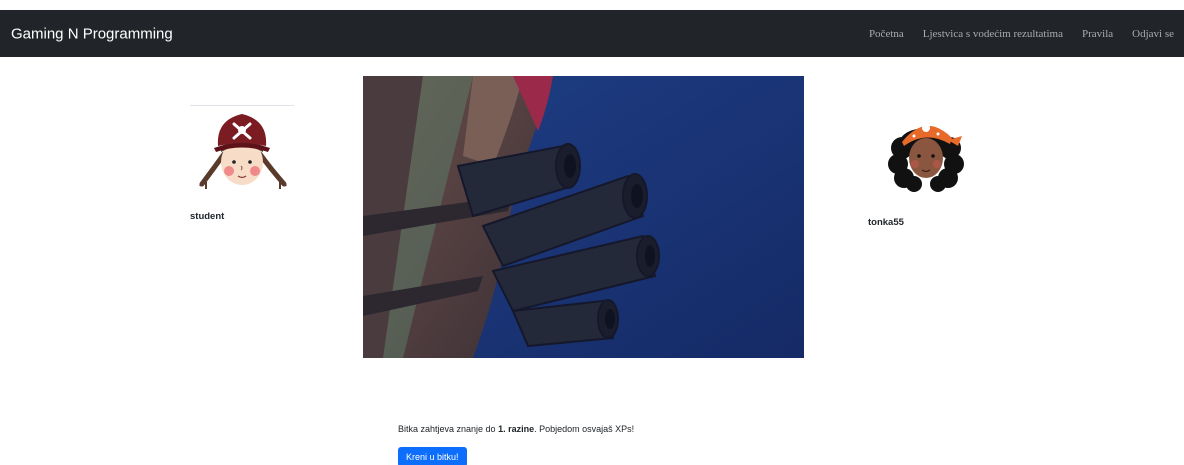 This screenshot has height=465, width=1184. What do you see at coordinates (242, 152) in the screenshot?
I see `pirate-girl-avatar` at bounding box center [242, 152].